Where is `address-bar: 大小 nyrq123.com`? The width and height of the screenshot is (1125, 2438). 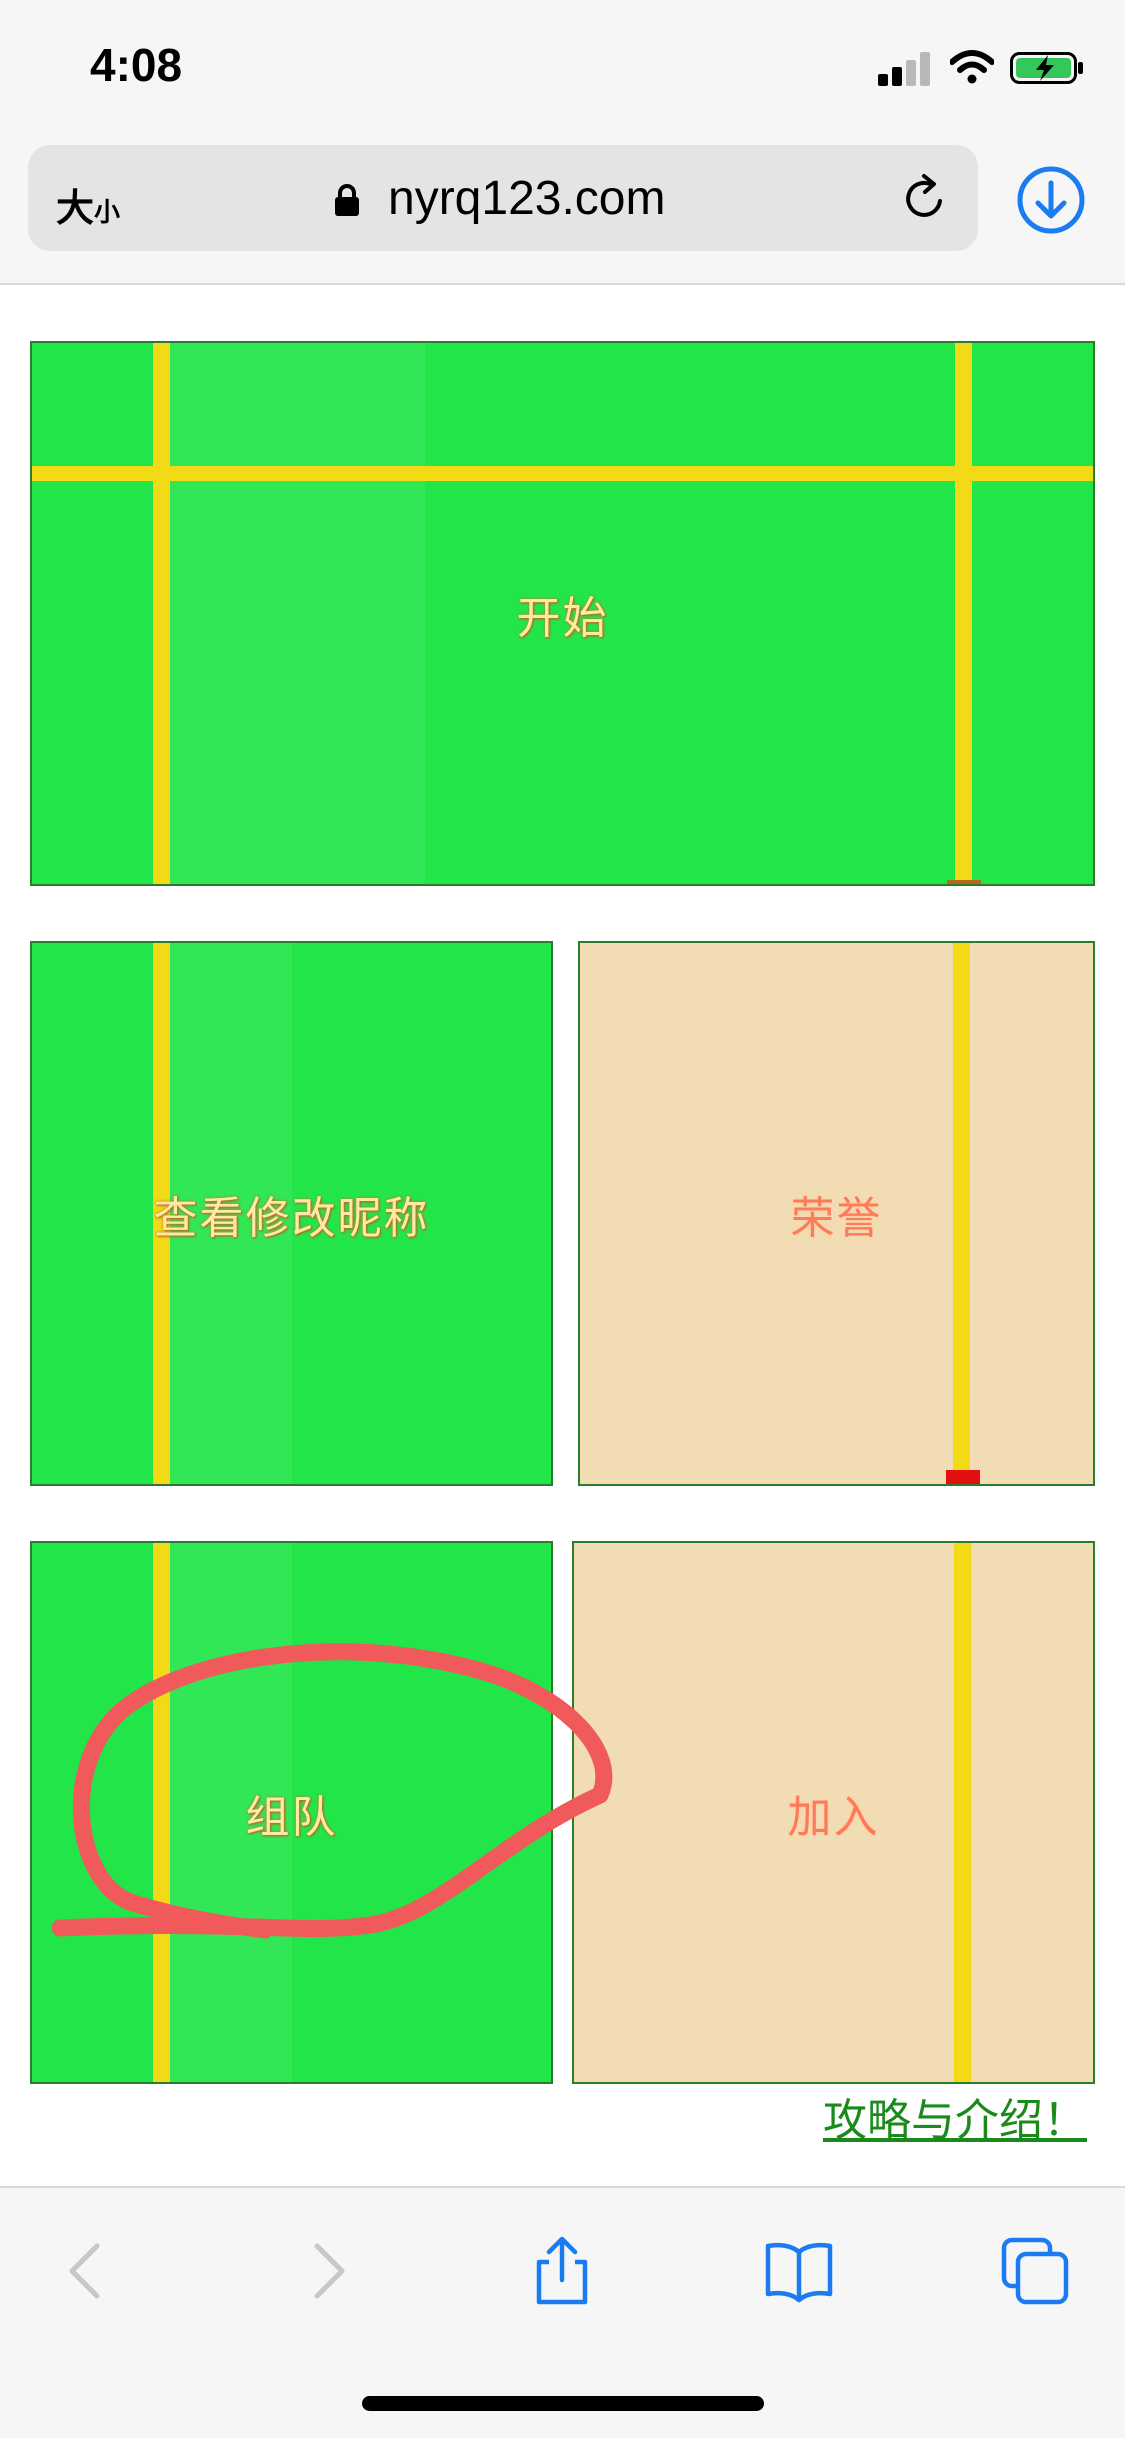 address-bar: 大小 nyrq123.com is located at coordinates (503, 198).